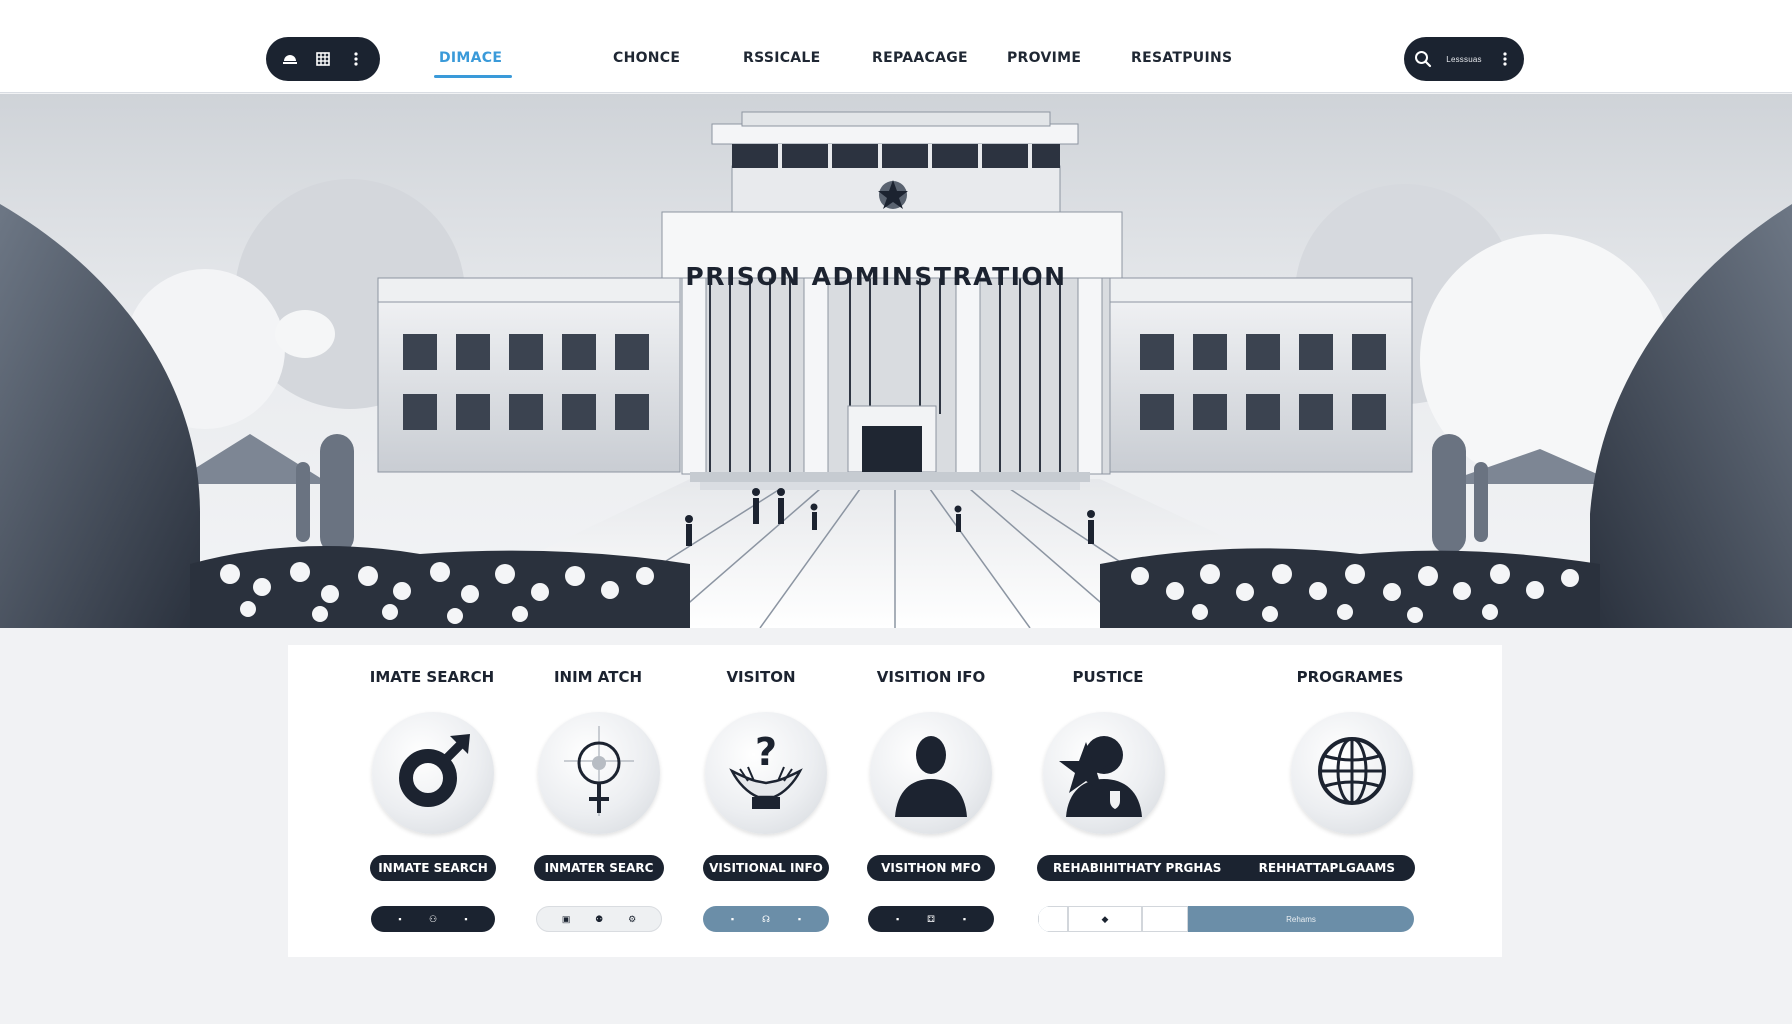  I want to click on active-tab-indicator, so click(473, 76).